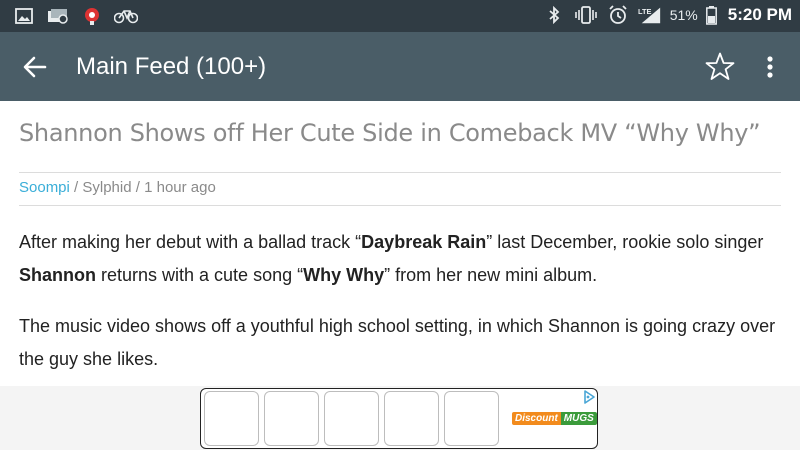 The height and width of the screenshot is (450, 800). What do you see at coordinates (126, 16) in the screenshot?
I see `bicycle-icon` at bounding box center [126, 16].